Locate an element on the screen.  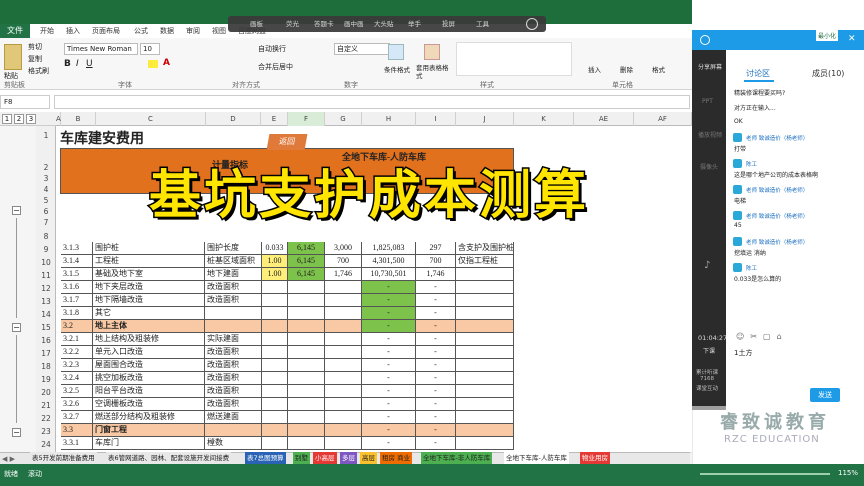
sheet-tab: 表7总图预算 is located at coordinates (265, 458).